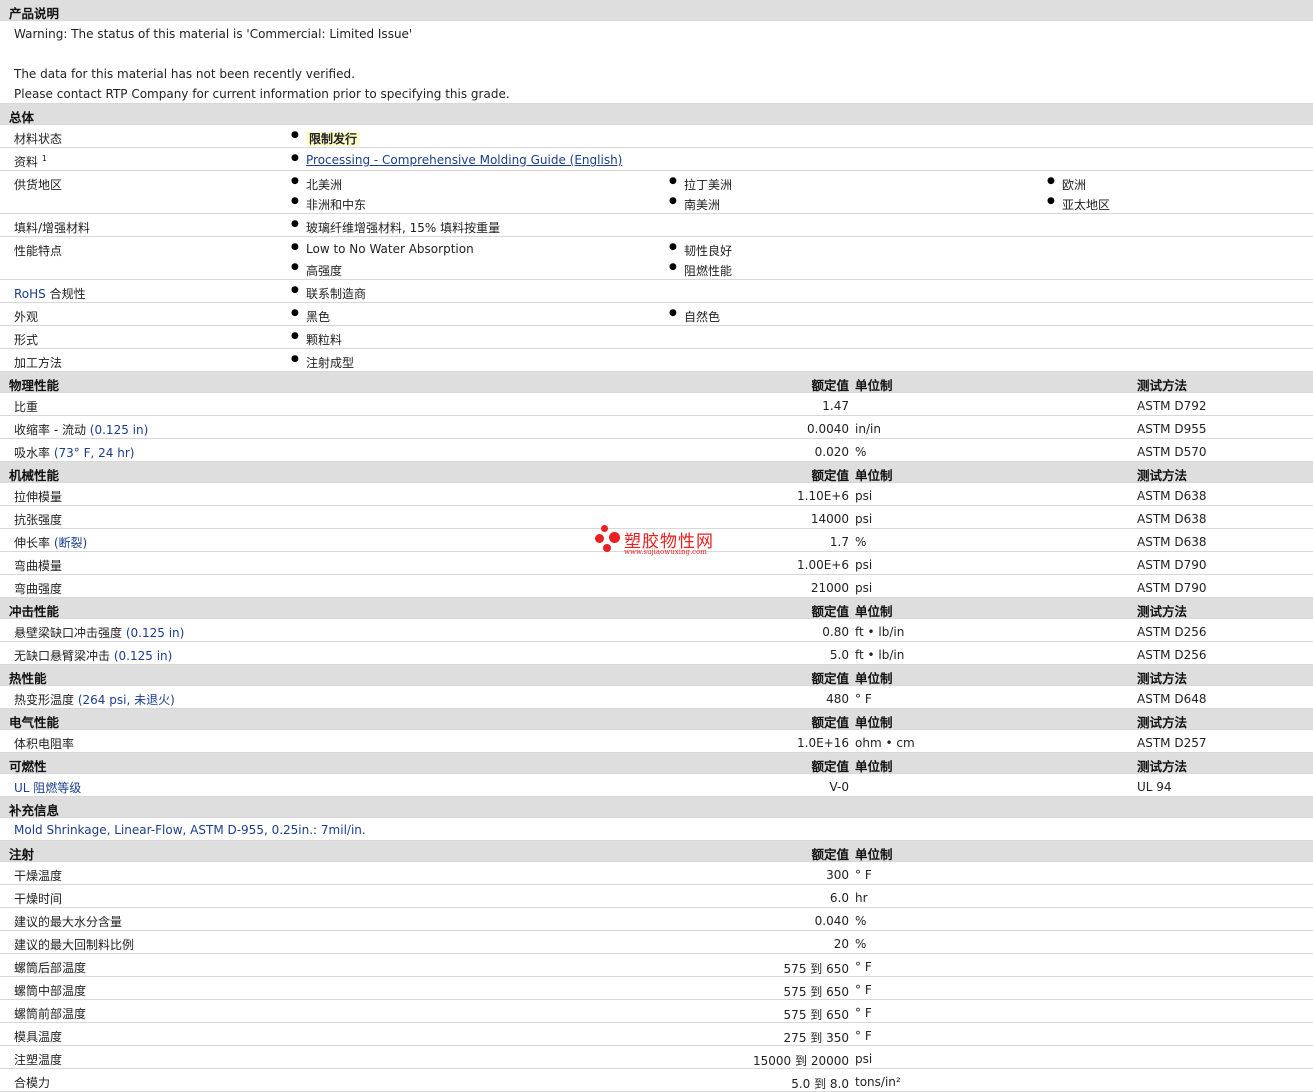 Image resolution: width=1313 pixels, height=1092 pixels. Describe the element at coordinates (868, 429) in the screenshot. I see `property-unit: in/in` at that location.